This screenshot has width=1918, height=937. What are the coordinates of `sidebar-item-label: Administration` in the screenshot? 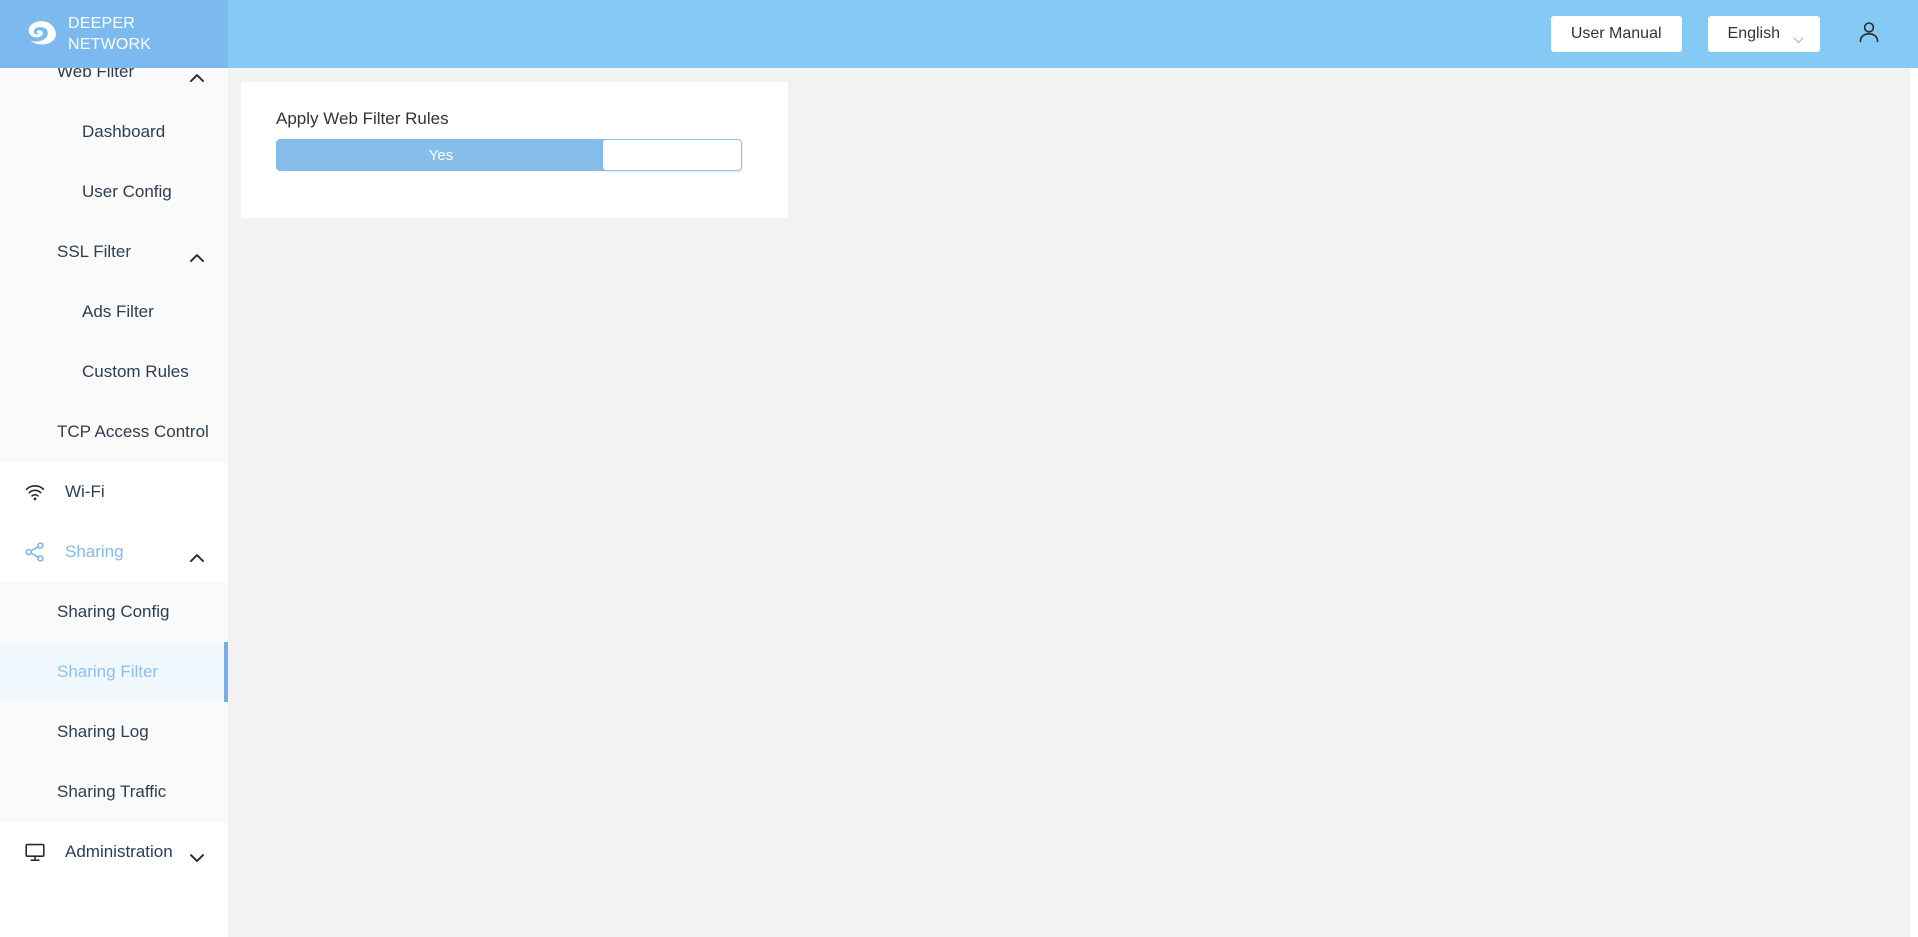 It's located at (119, 851).